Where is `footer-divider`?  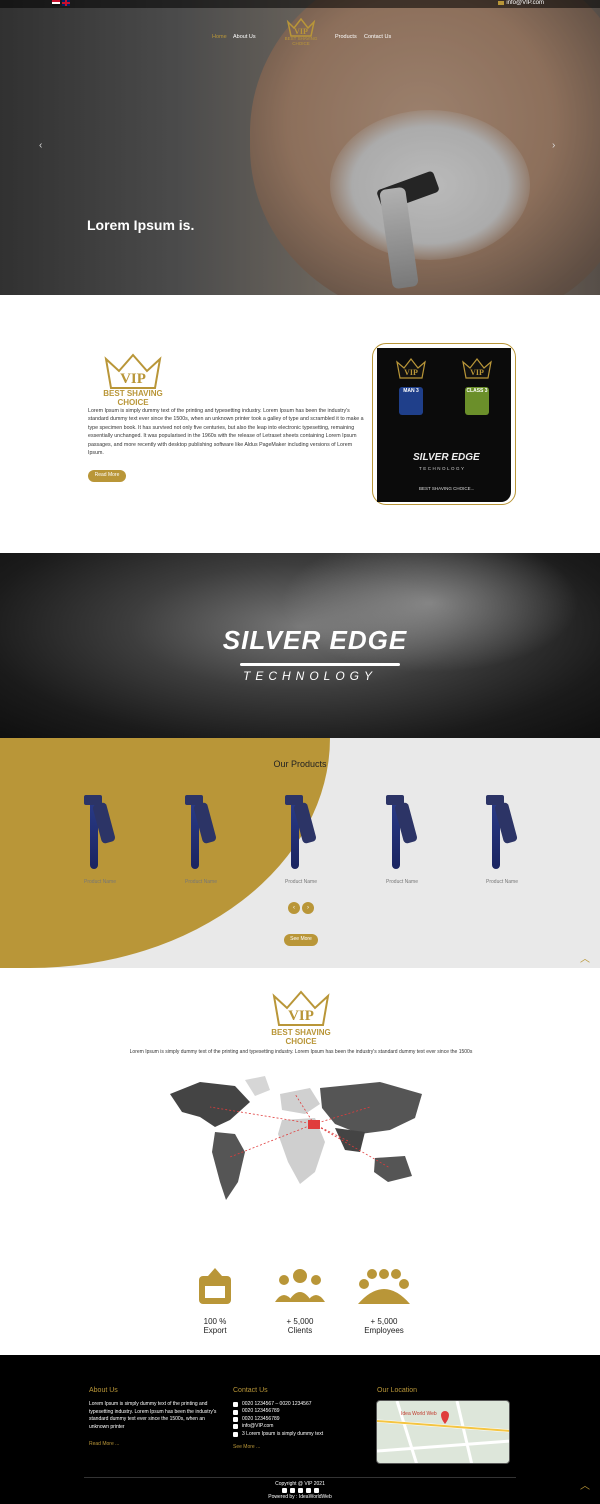
footer-divider is located at coordinates (300, 1477).